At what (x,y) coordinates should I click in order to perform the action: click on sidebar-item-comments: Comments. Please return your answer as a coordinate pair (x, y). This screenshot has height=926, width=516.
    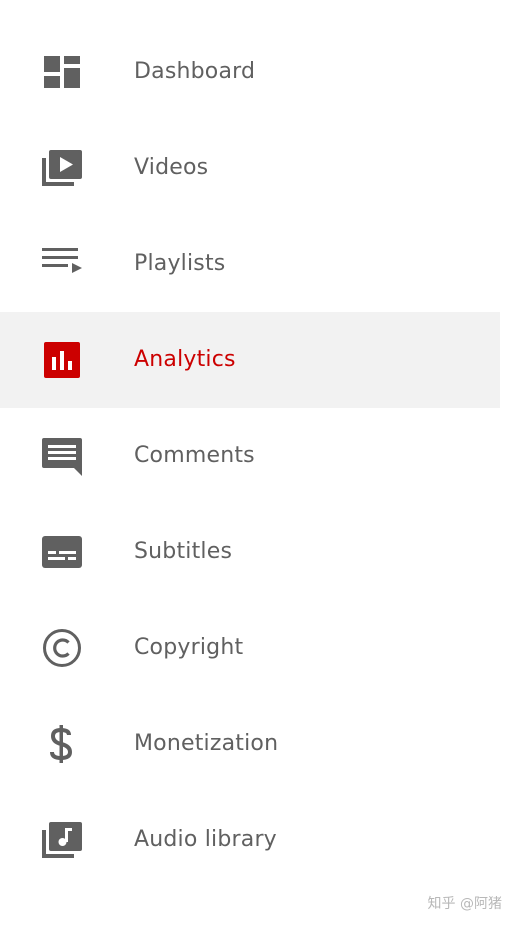
    Looking at the image, I should click on (250, 456).